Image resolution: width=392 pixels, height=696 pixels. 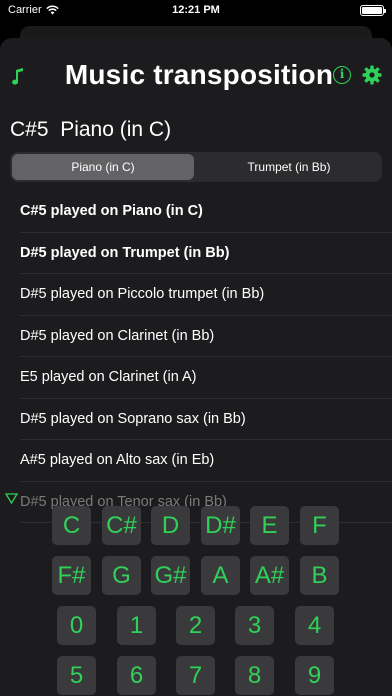 I want to click on key-e: E, so click(x=269, y=525).